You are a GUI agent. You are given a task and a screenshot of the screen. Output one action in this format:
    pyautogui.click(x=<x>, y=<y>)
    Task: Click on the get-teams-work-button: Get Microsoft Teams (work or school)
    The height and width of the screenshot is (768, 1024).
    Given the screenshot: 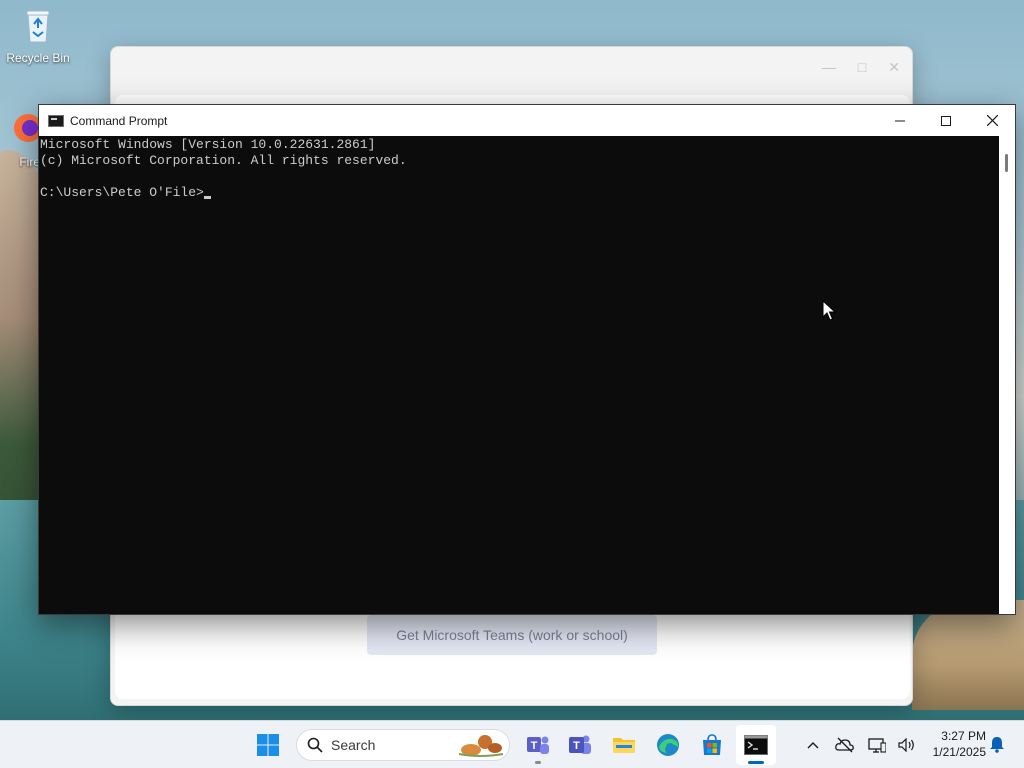 What is the action you would take?
    pyautogui.click(x=512, y=635)
    